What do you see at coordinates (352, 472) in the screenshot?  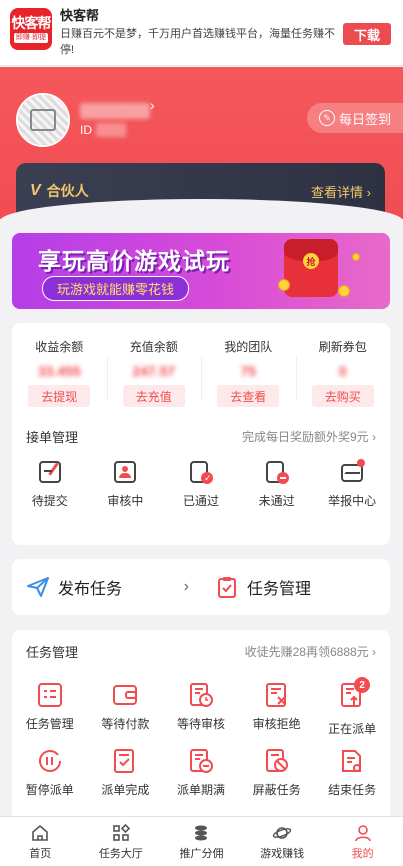 I see `mail-alert-icon` at bounding box center [352, 472].